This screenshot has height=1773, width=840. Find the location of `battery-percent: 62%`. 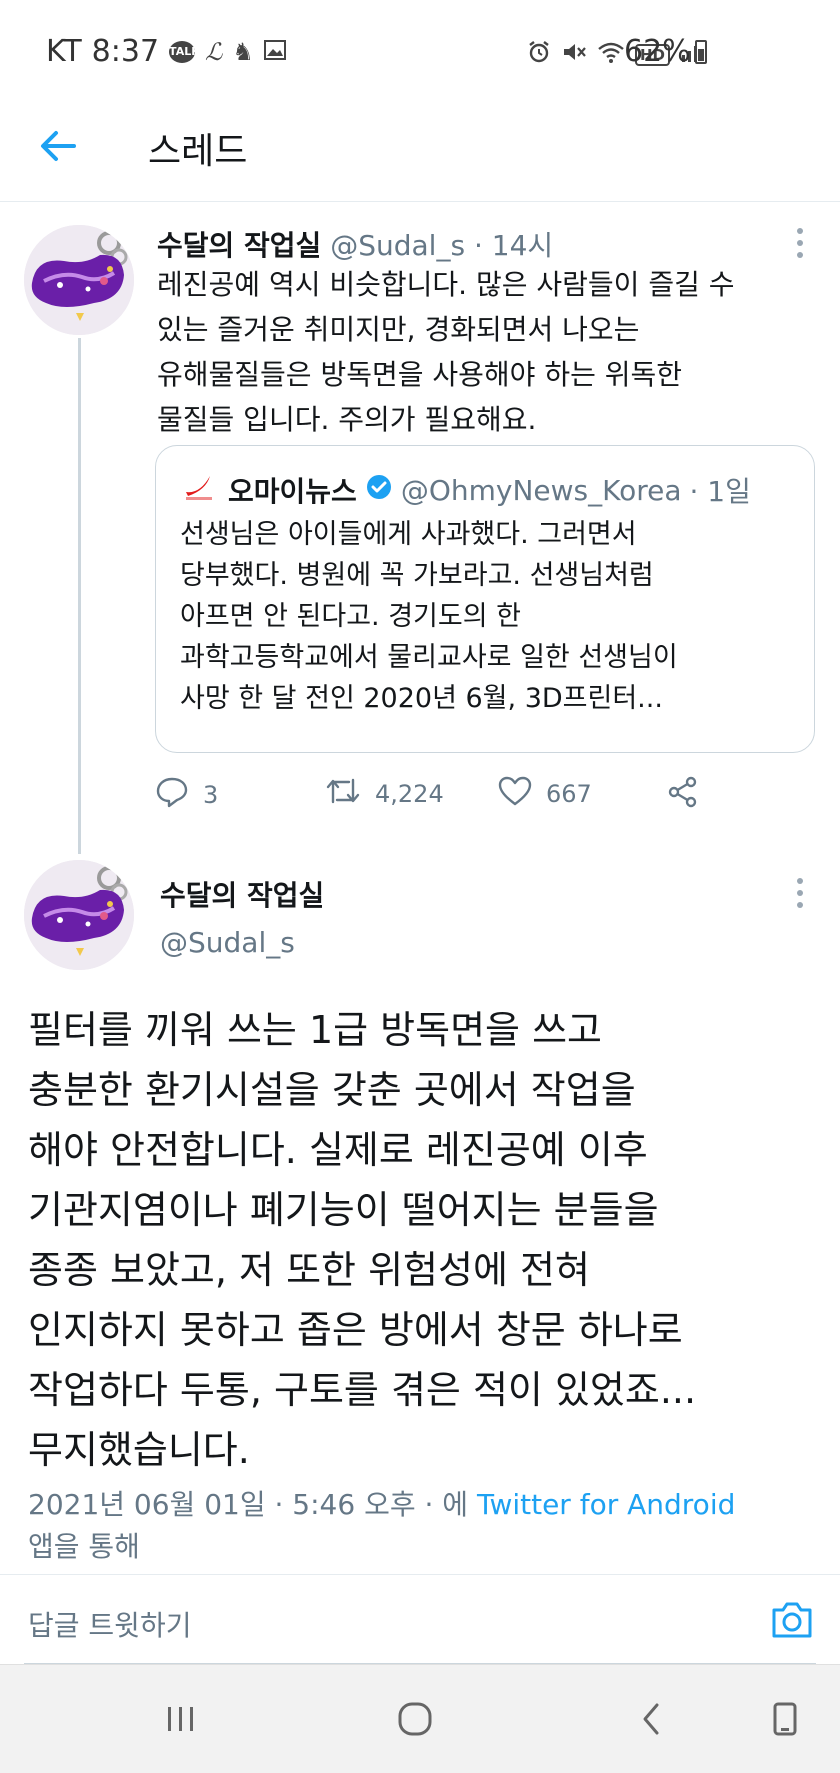

battery-percent: 62% is located at coordinates (657, 51).